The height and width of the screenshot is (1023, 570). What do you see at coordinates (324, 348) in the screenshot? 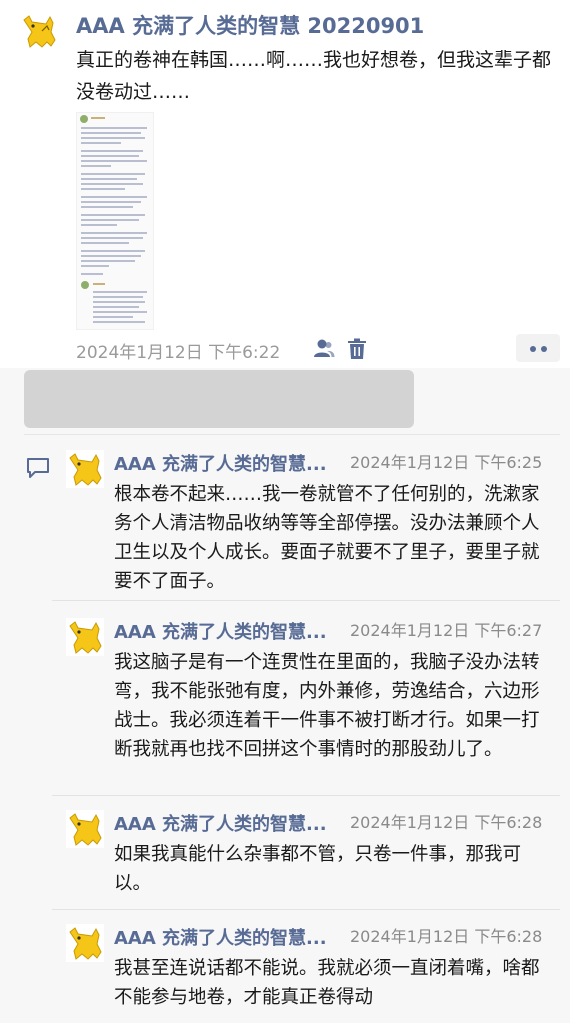
I see `visibility-user-icon` at bounding box center [324, 348].